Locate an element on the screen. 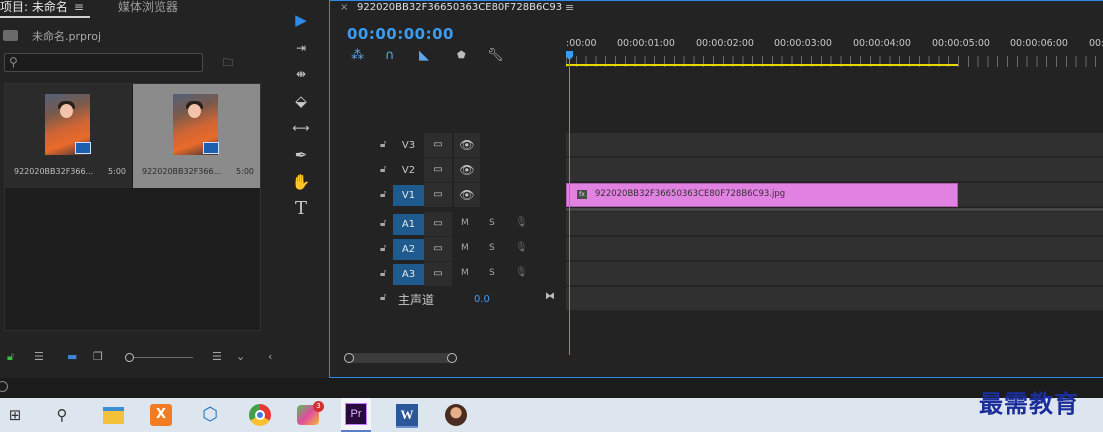 The image size is (1103, 432). file-explorer-icon is located at coordinates (113, 415).